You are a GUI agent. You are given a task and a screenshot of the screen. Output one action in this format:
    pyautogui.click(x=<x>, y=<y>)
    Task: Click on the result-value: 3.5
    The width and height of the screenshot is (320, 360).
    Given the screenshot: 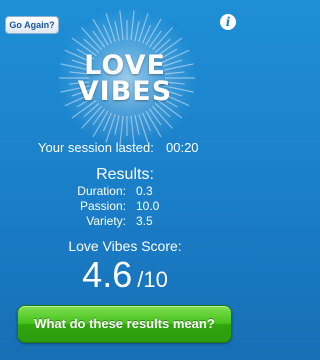 What is the action you would take?
    pyautogui.click(x=144, y=221)
    